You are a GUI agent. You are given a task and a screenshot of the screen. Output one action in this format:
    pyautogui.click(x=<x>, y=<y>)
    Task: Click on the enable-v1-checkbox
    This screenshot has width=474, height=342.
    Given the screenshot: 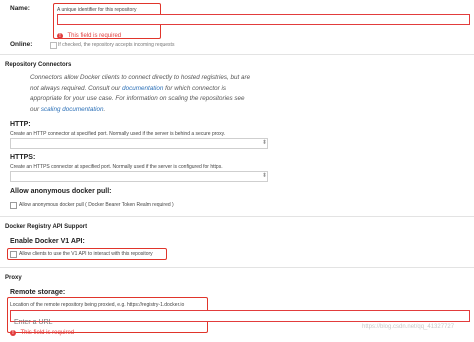 What is the action you would take?
    pyautogui.click(x=13, y=254)
    